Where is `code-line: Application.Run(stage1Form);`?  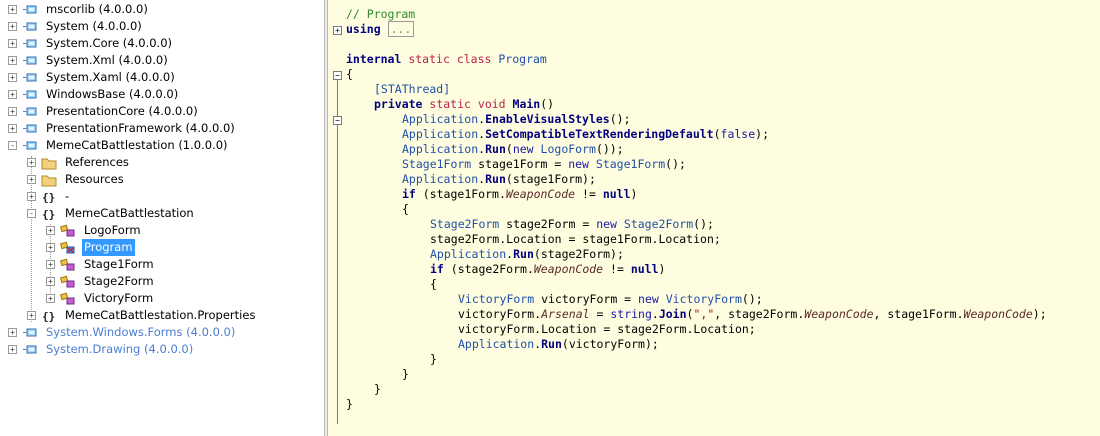
code-line: Application.Run(stage1Form); is located at coordinates (499, 179).